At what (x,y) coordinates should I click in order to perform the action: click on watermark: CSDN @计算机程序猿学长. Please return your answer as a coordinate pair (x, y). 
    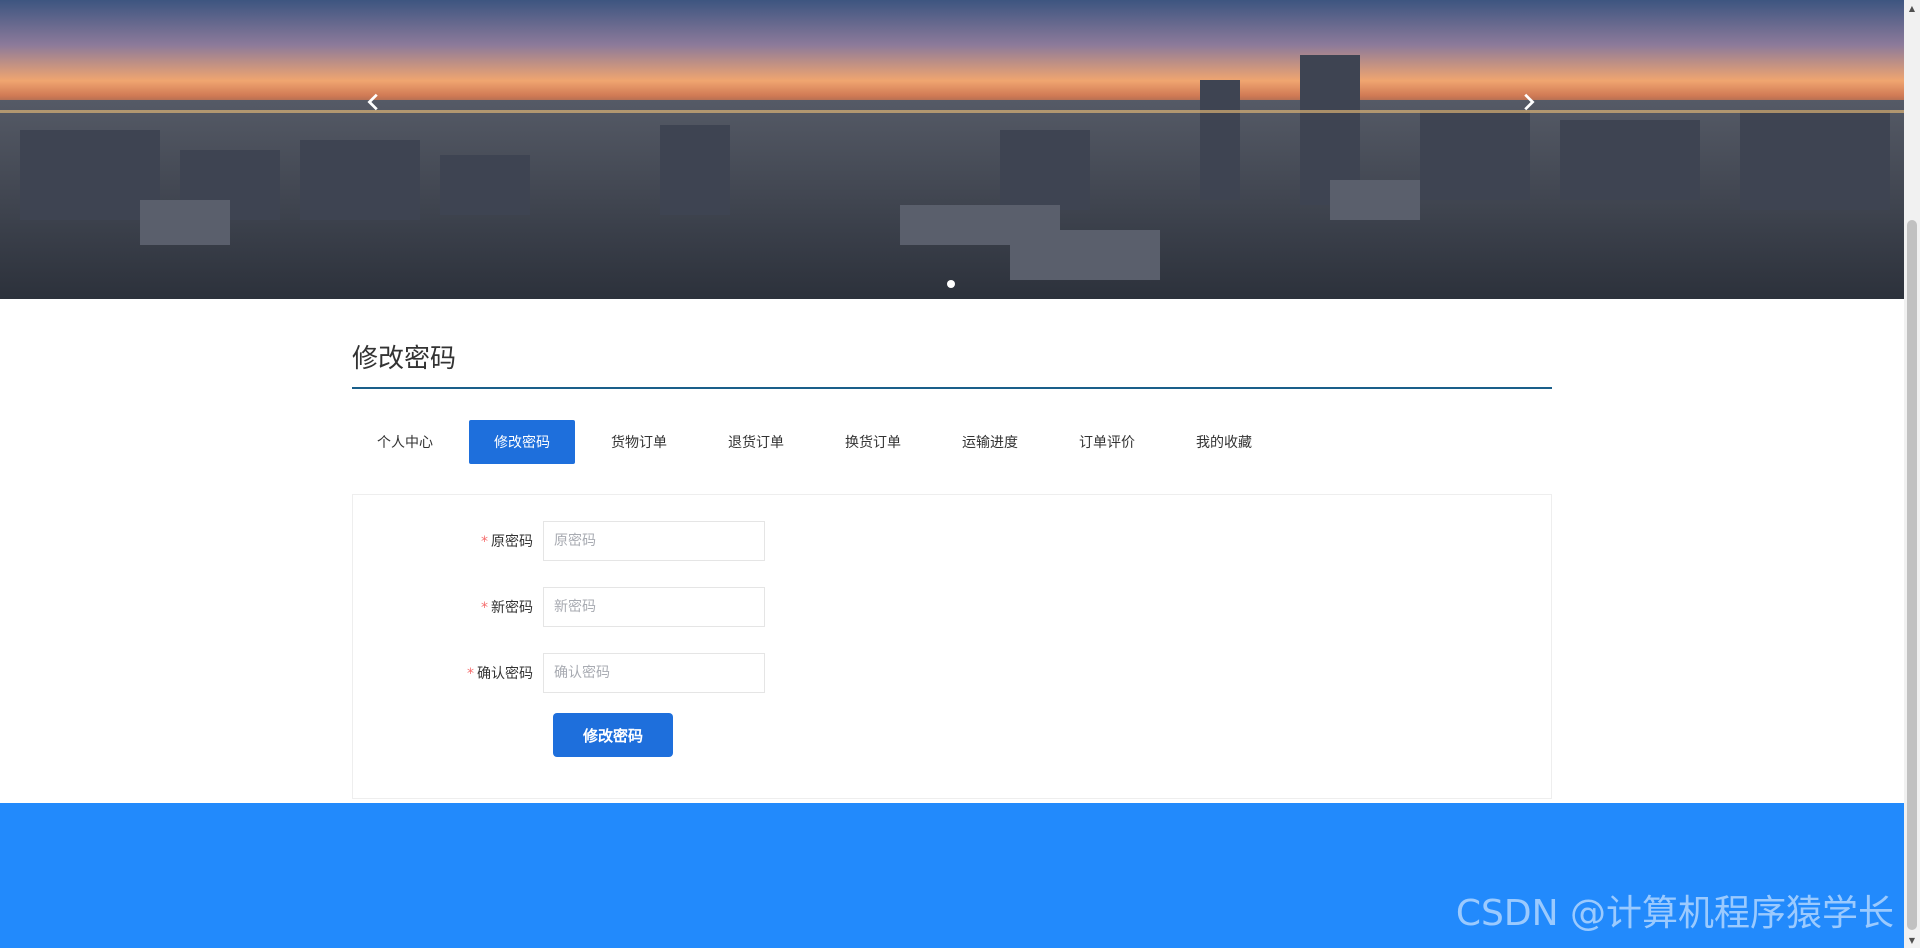
    Looking at the image, I should click on (1674, 913).